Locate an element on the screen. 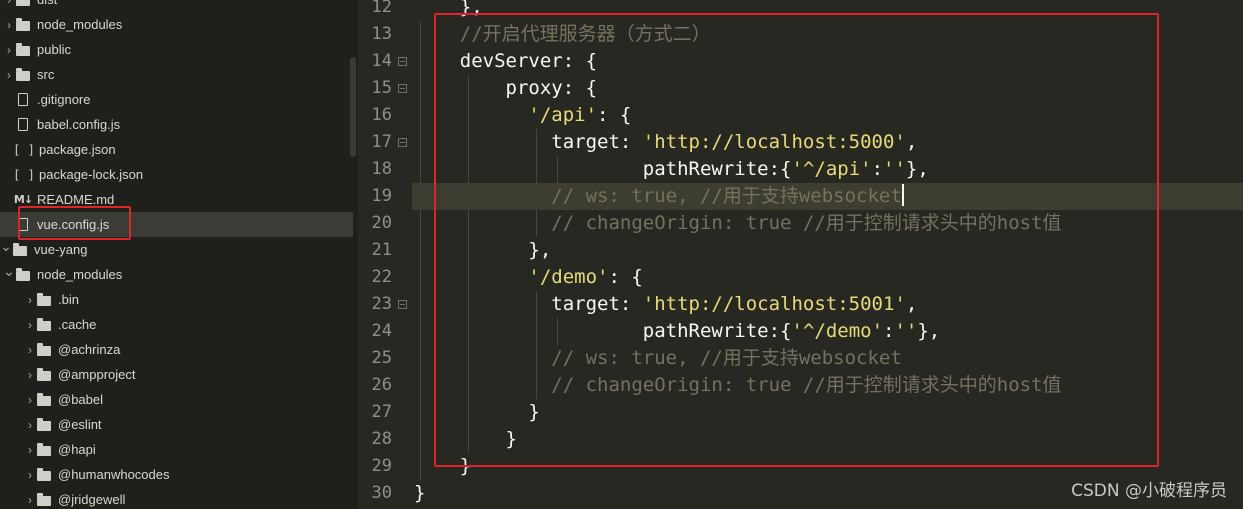 The width and height of the screenshot is (1243, 509). tree-item-label: @jridgewell is located at coordinates (92, 499).